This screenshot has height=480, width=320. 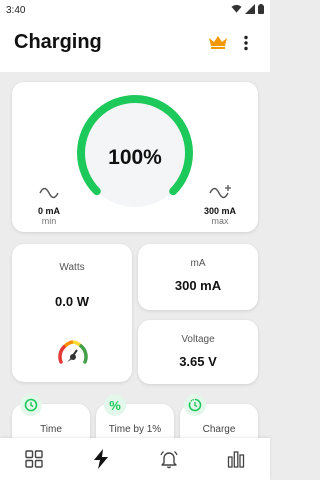 I want to click on bell-icon, so click(x=169, y=459).